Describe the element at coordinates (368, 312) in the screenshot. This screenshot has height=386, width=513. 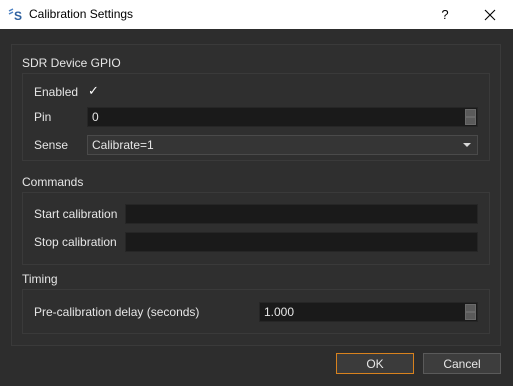
I see `delay-spinbox: 1.000` at that location.